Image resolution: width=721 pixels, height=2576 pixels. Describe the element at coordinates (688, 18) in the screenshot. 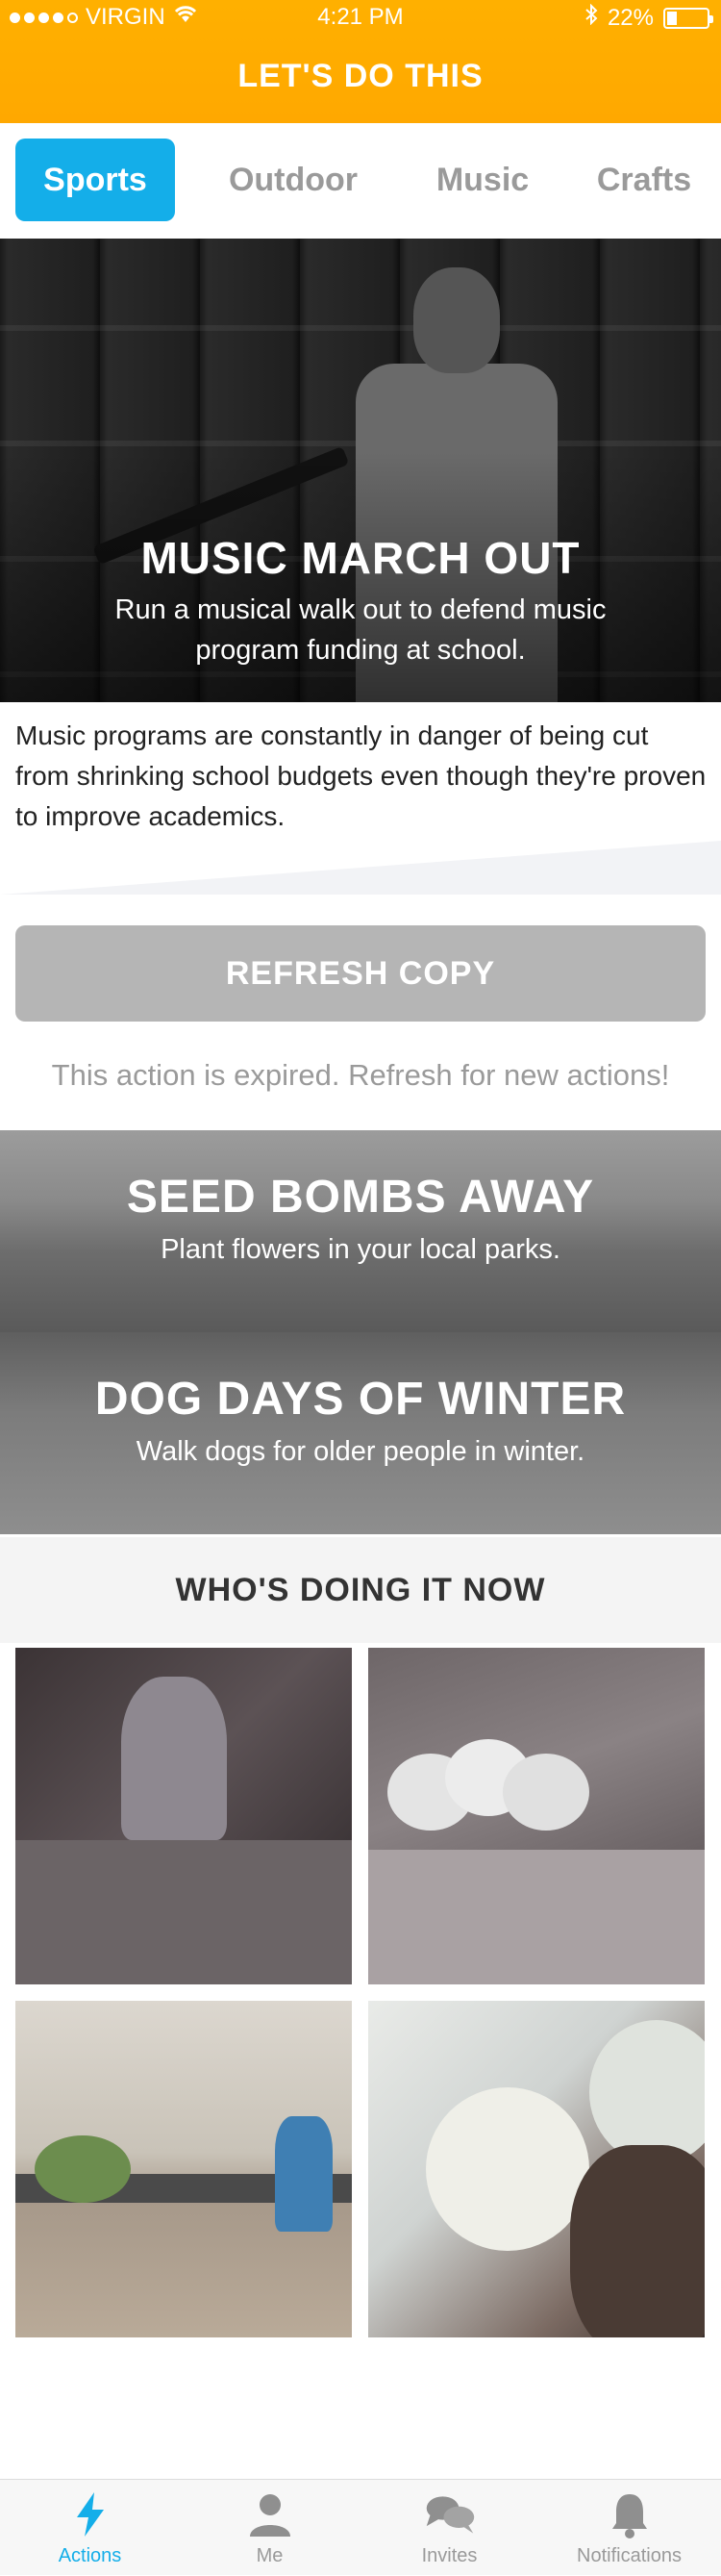

I see `battery-icon` at that location.